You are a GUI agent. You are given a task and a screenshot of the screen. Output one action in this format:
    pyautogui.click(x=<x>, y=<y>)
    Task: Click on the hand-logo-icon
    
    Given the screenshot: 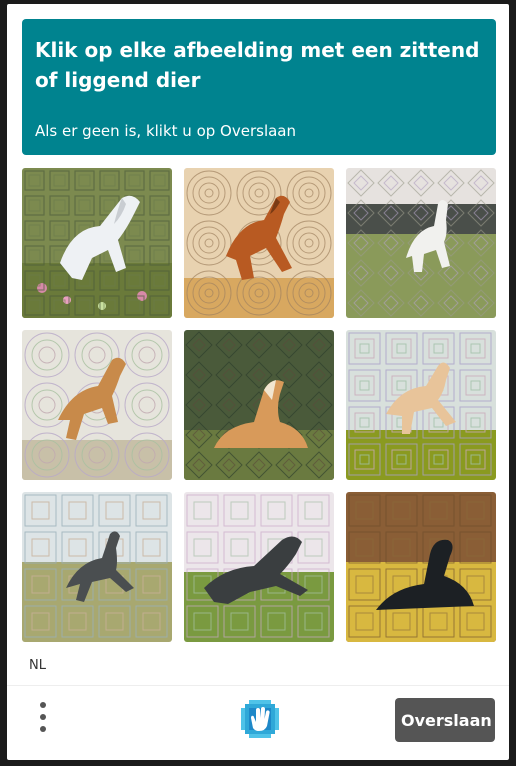 What is the action you would take?
    pyautogui.click(x=260, y=719)
    